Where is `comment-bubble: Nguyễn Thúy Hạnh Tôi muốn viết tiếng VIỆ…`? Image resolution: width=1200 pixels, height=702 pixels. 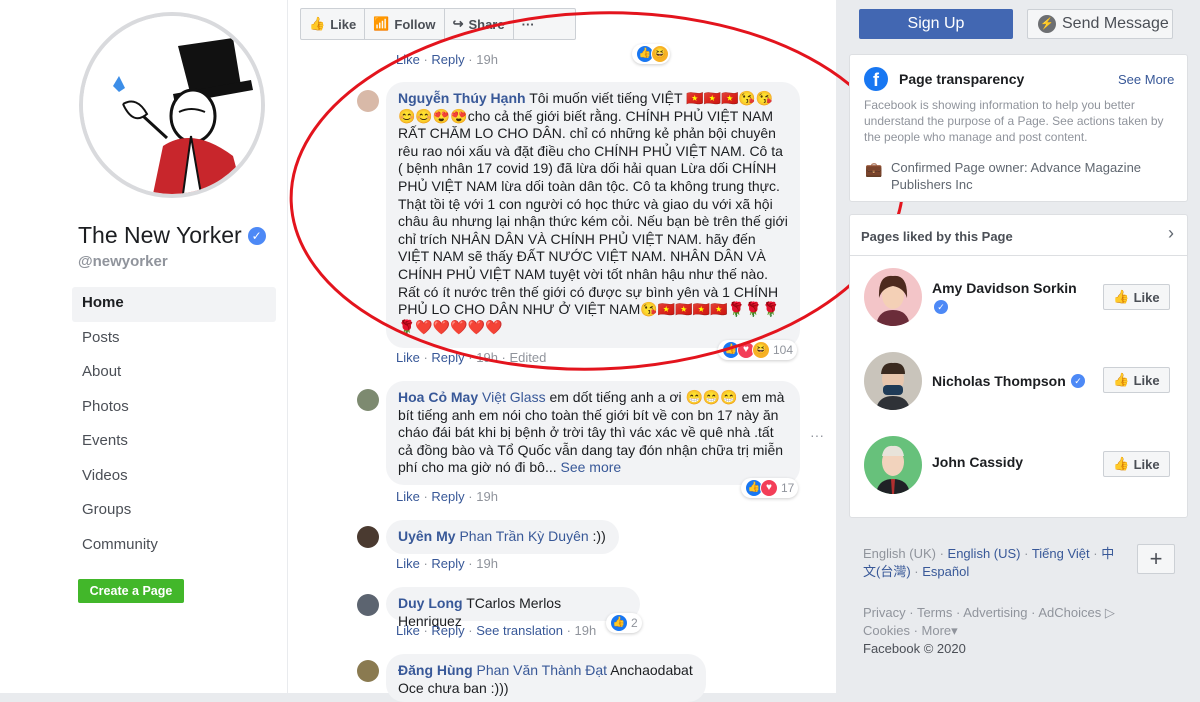 comment-bubble: Nguyễn Thúy Hạnh Tôi muốn viết tiếng VIỆ… is located at coordinates (593, 215).